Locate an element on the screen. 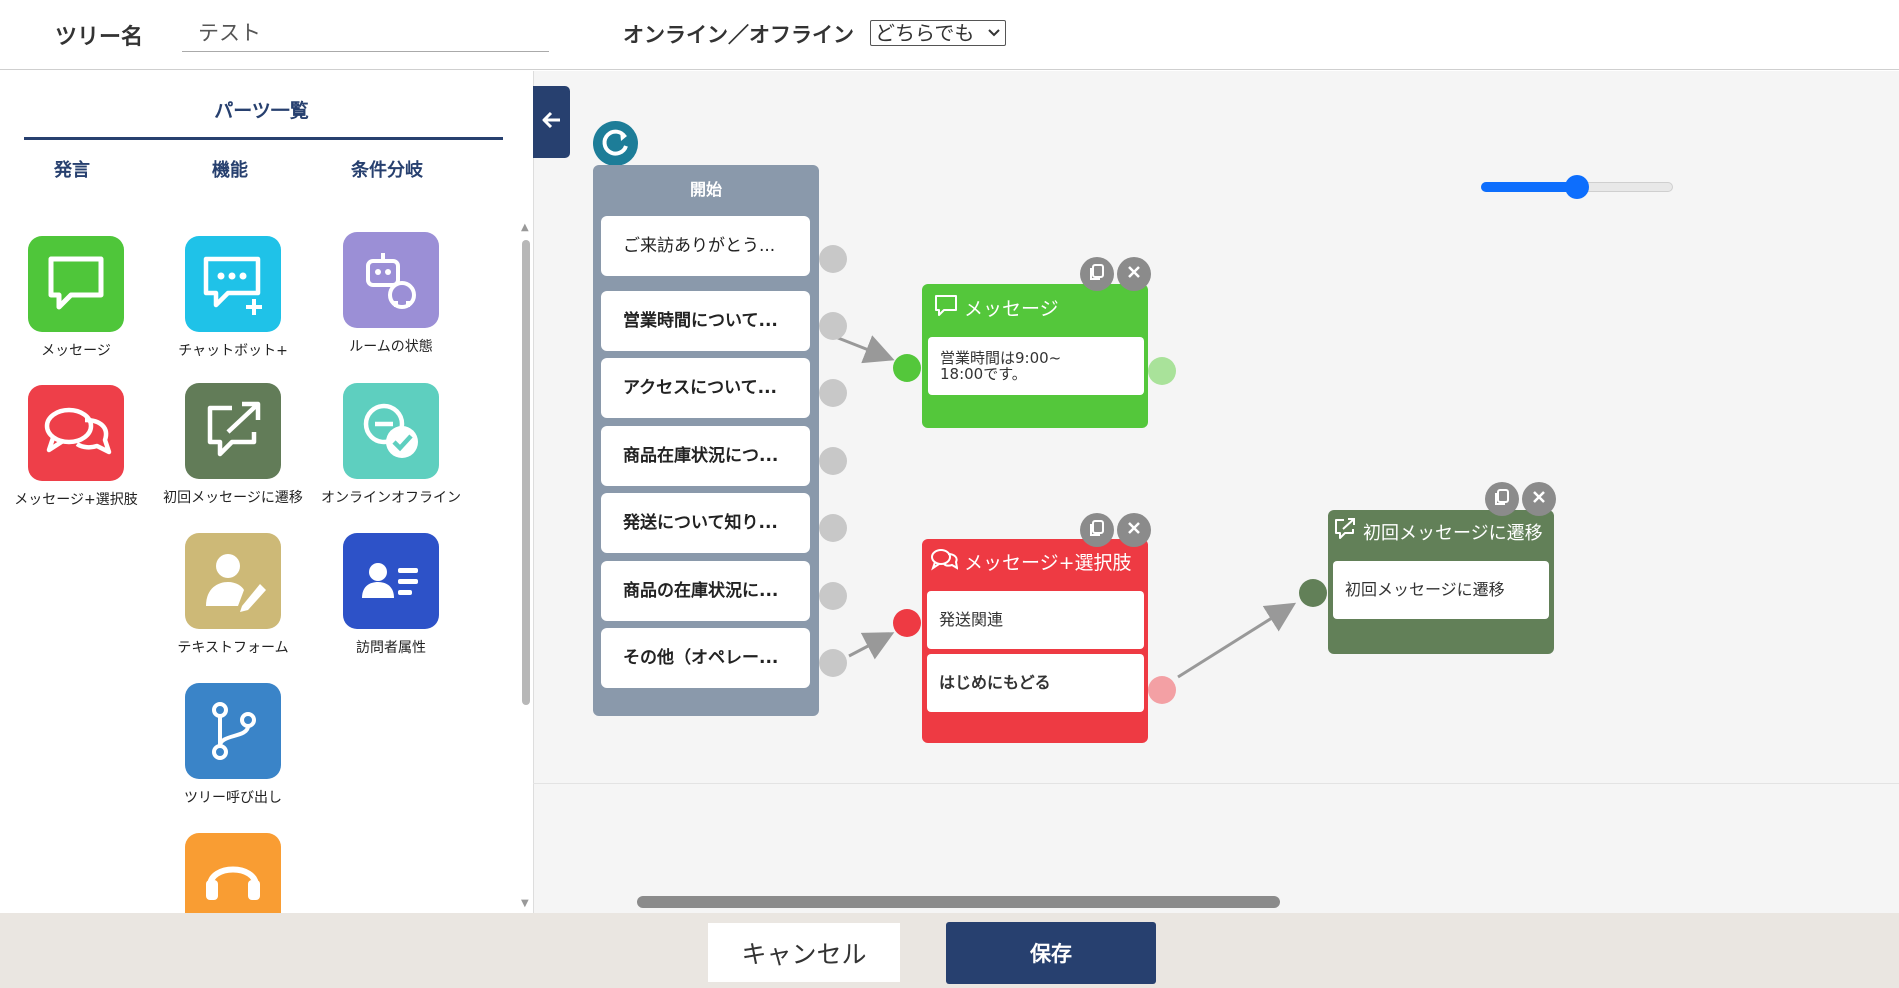 The height and width of the screenshot is (988, 1899). part-label: オンラインオフライン is located at coordinates (391, 498).